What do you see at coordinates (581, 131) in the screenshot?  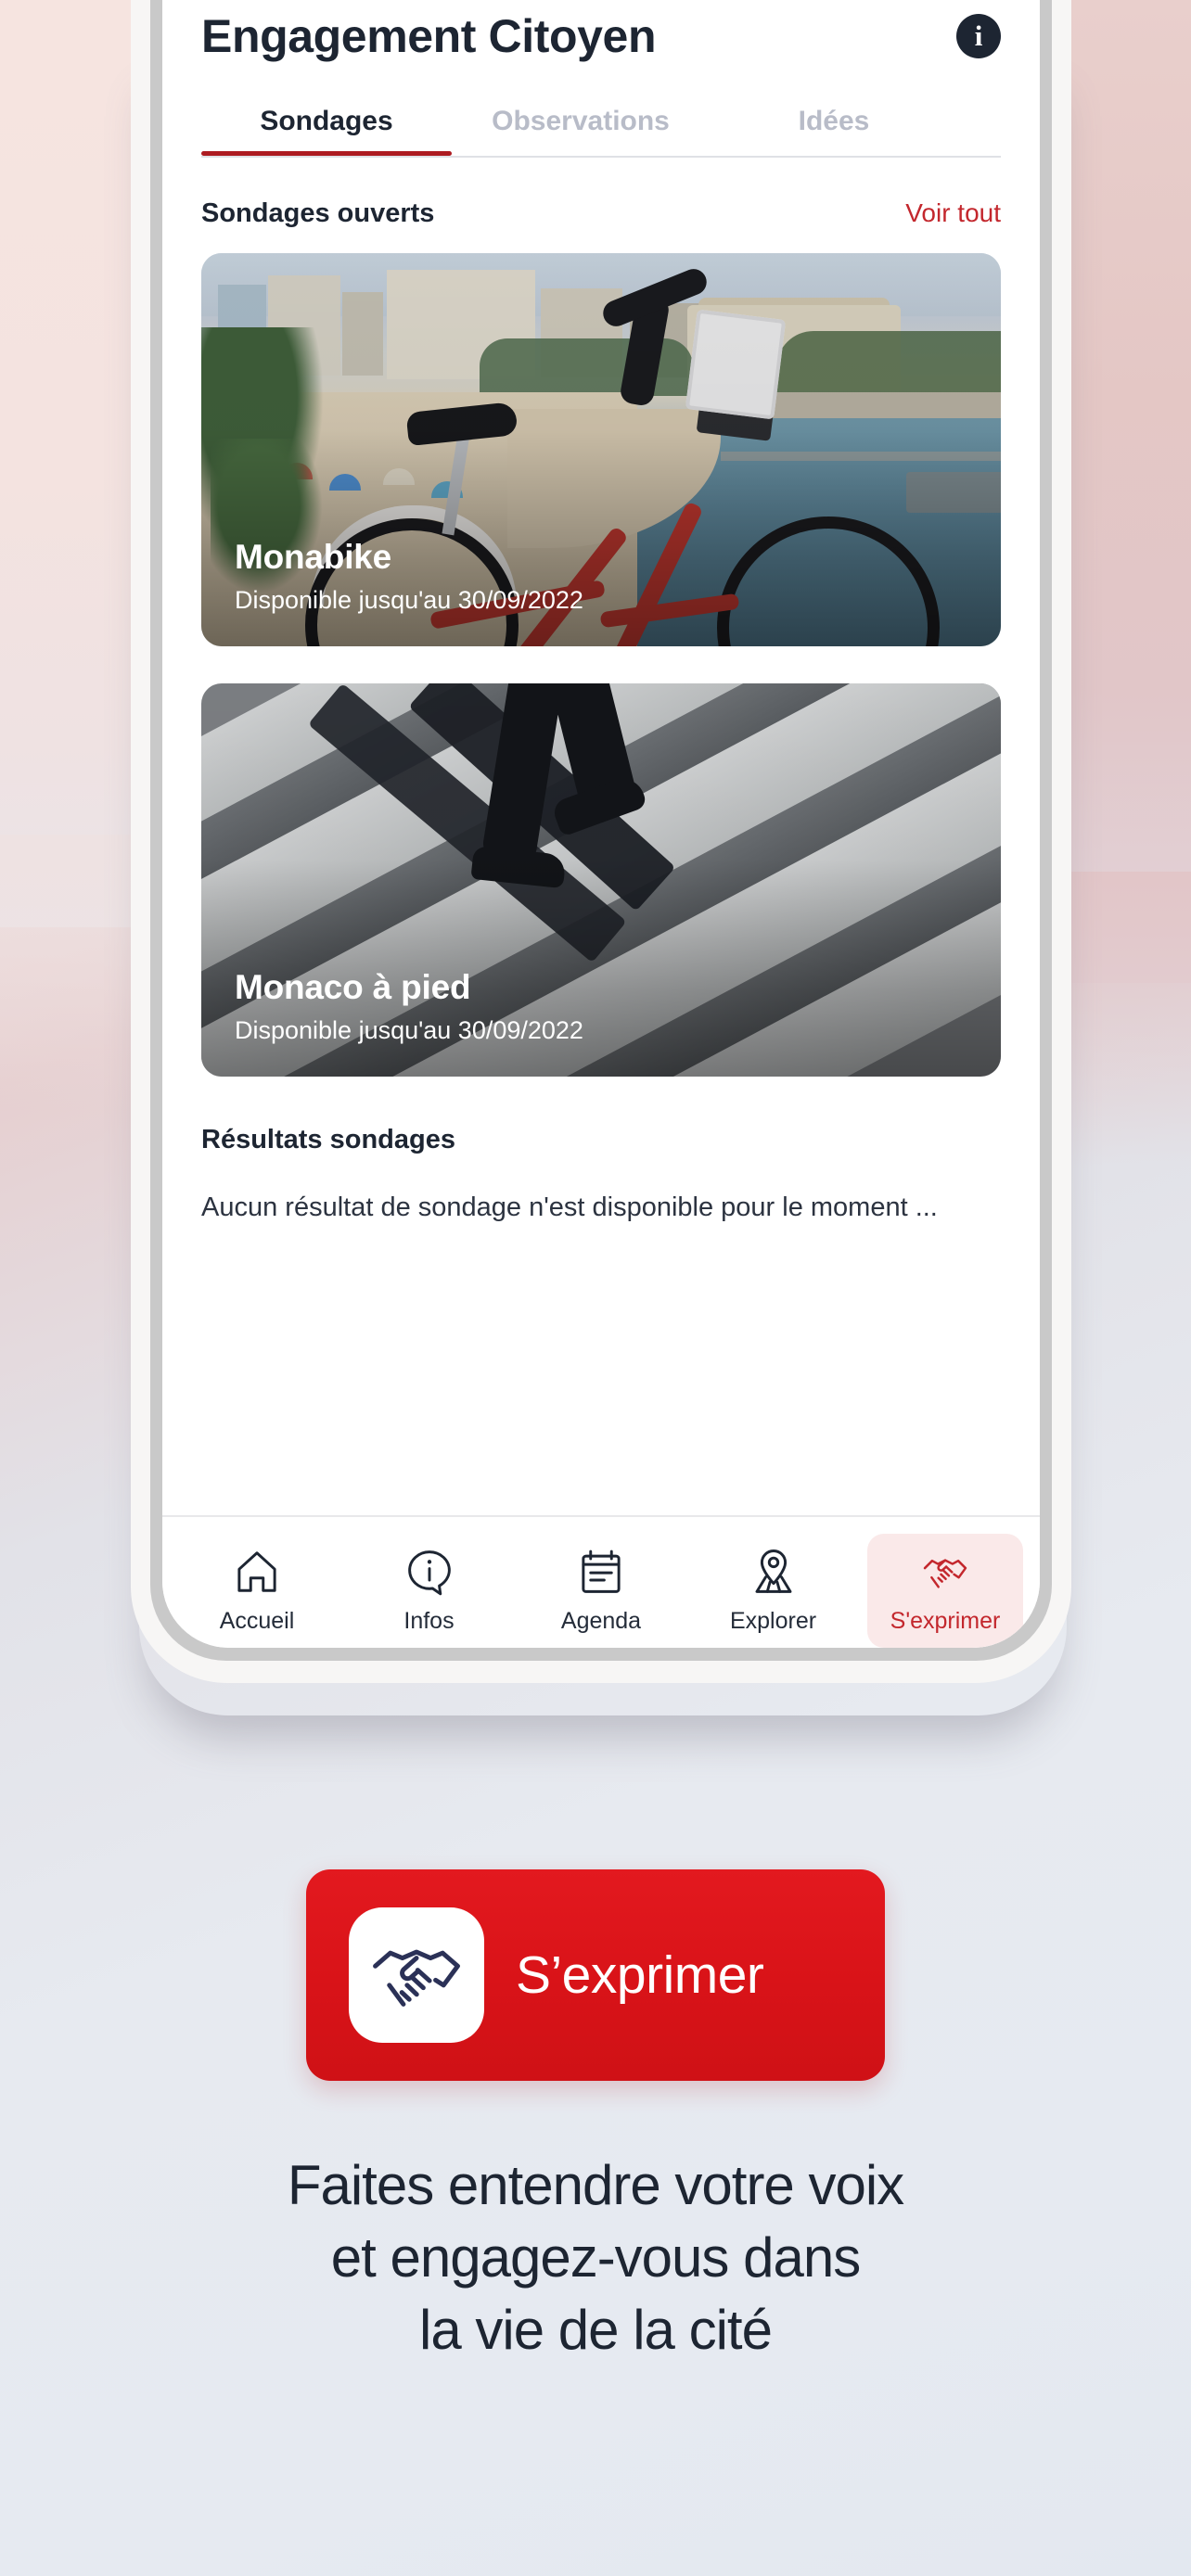 I see `tab-observations: Observations` at bounding box center [581, 131].